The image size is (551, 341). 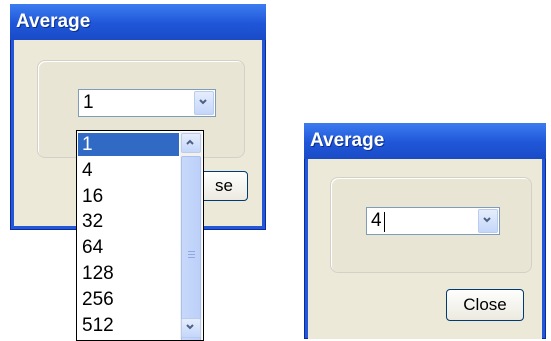 I want to click on right-close-button-label: Close, so click(x=485, y=304).